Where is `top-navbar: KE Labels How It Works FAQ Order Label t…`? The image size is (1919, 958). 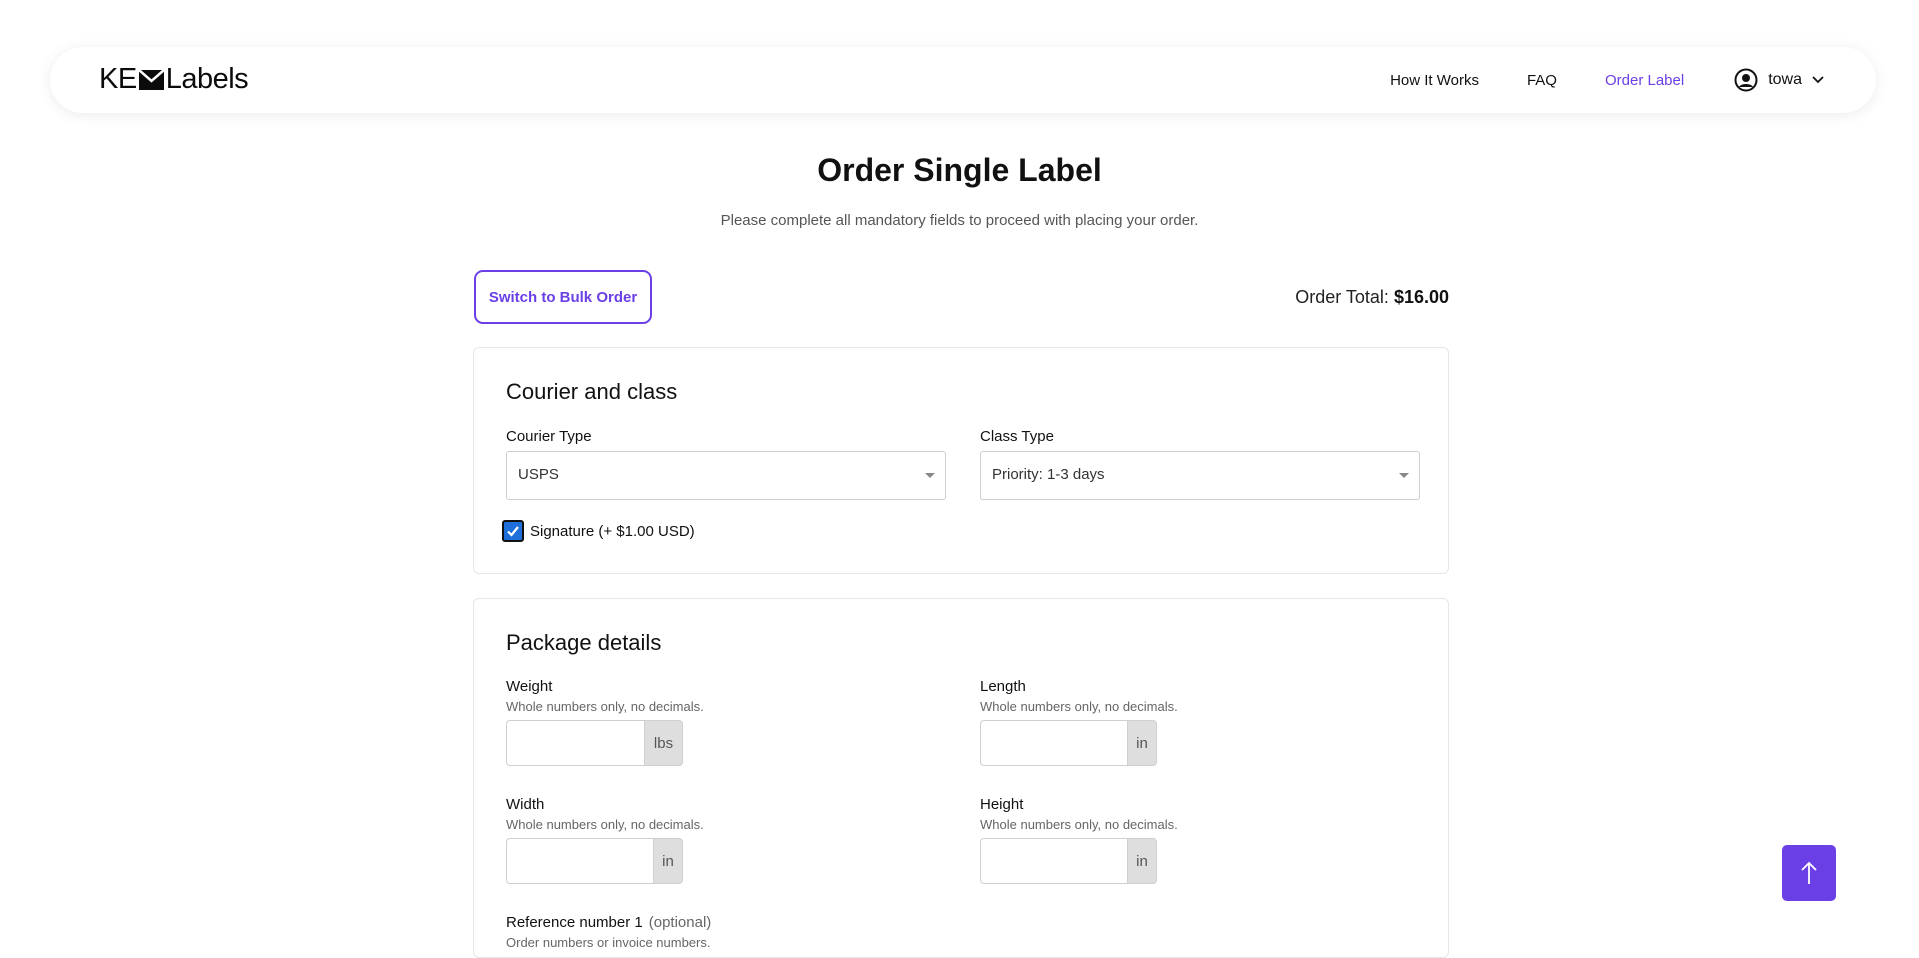
top-navbar: KE Labels How It Works FAQ Order Label t… is located at coordinates (963, 80).